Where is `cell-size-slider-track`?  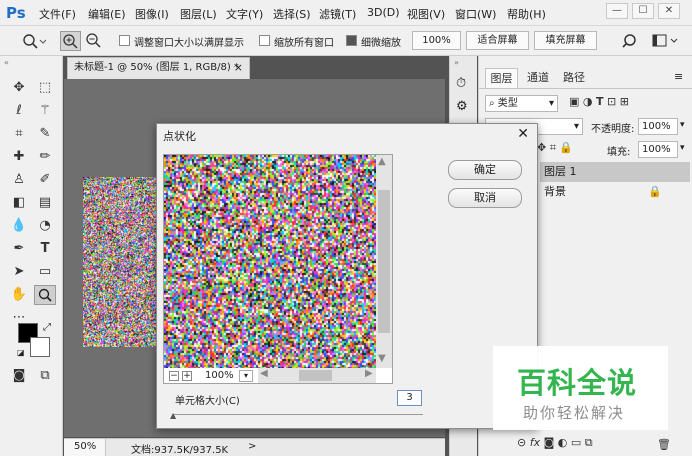
cell-size-slider-track is located at coordinates (298, 414).